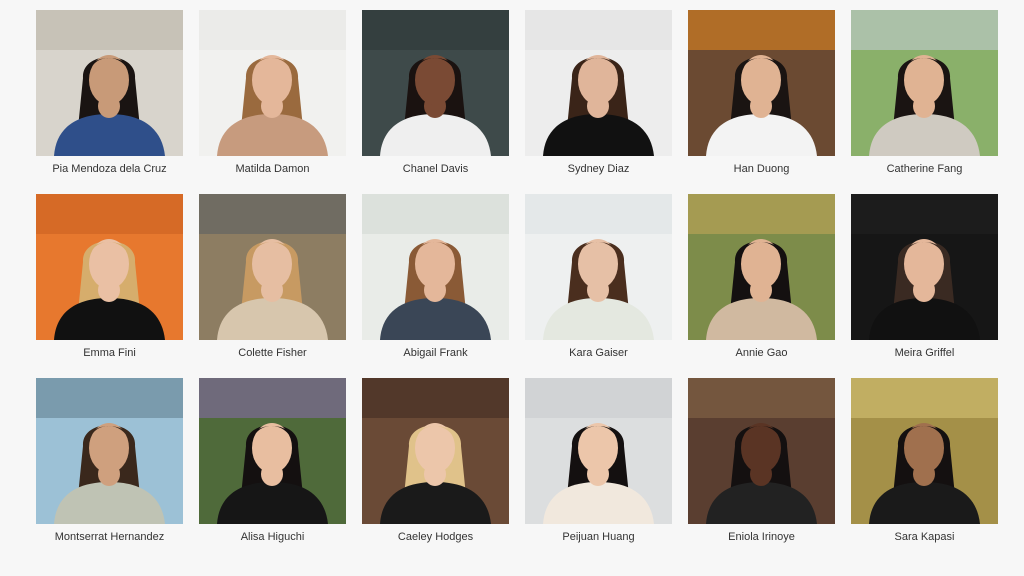 The width and height of the screenshot is (1024, 576). I want to click on person-name: Kara Gaiser, so click(598, 353).